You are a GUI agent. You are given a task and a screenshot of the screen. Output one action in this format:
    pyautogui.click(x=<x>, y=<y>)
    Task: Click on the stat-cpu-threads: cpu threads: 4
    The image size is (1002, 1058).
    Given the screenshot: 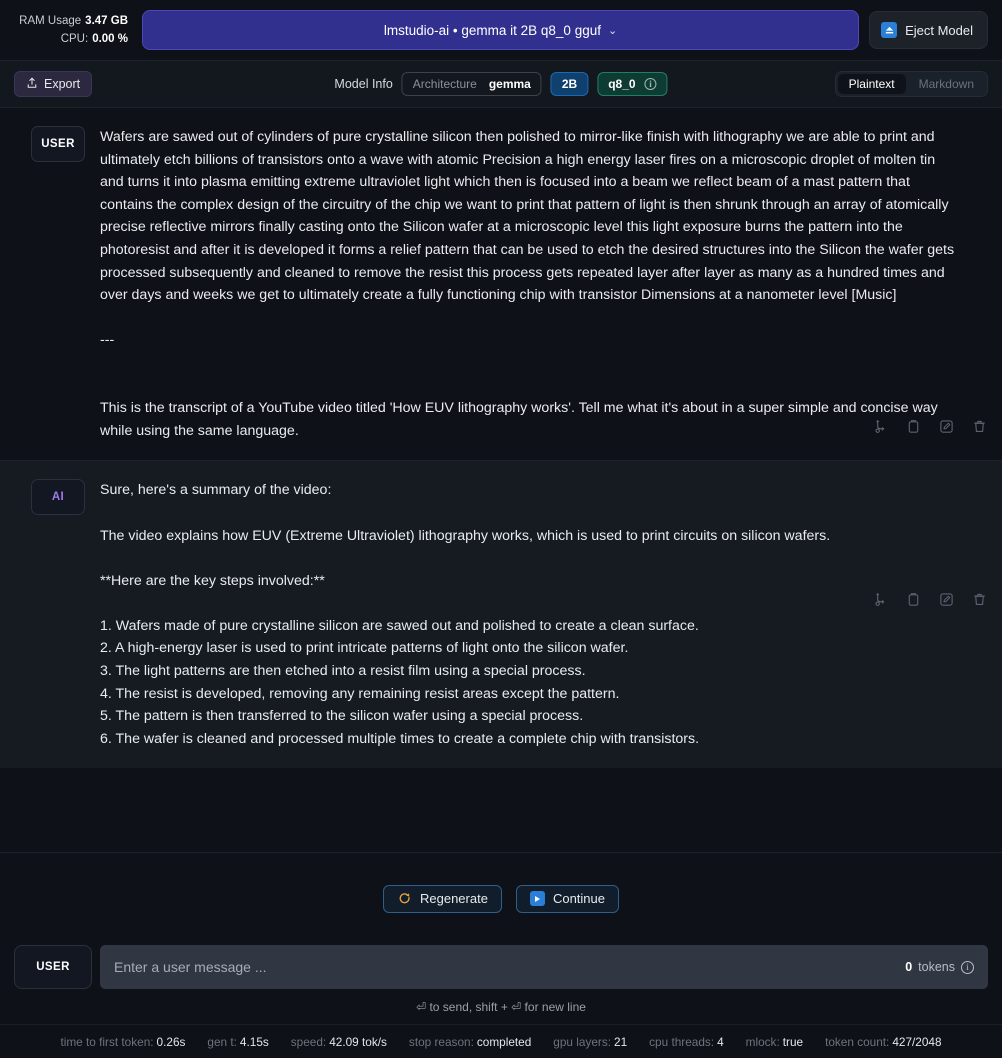 What is the action you would take?
    pyautogui.click(x=686, y=1042)
    